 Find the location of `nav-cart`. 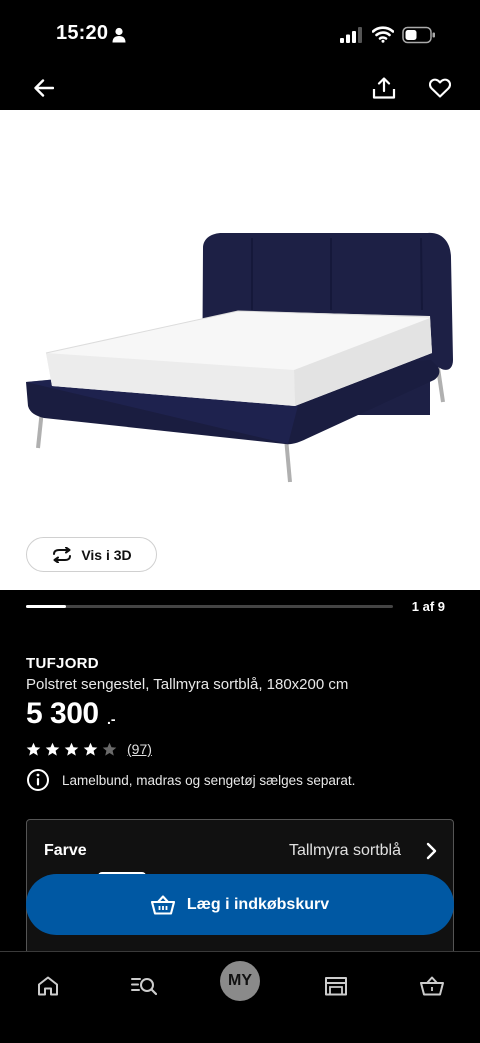

nav-cart is located at coordinates (432, 986).